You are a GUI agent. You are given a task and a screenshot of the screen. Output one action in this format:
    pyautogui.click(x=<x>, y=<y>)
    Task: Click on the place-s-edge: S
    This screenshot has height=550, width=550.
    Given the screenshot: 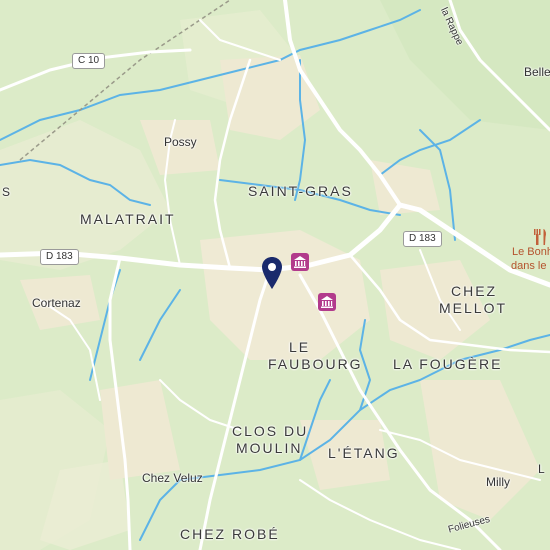 What is the action you would take?
    pyautogui.click(x=6, y=192)
    